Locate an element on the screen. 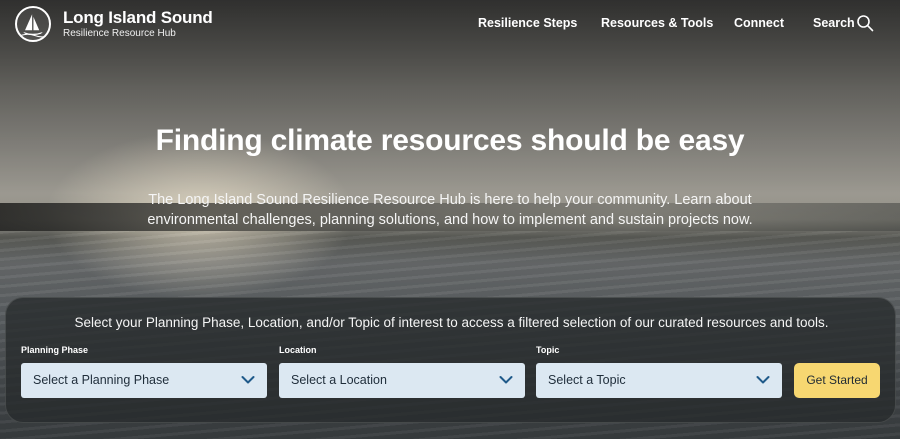 The width and height of the screenshot is (900, 439). planning-phase-select: Select a Planning Phase is located at coordinates (144, 380).